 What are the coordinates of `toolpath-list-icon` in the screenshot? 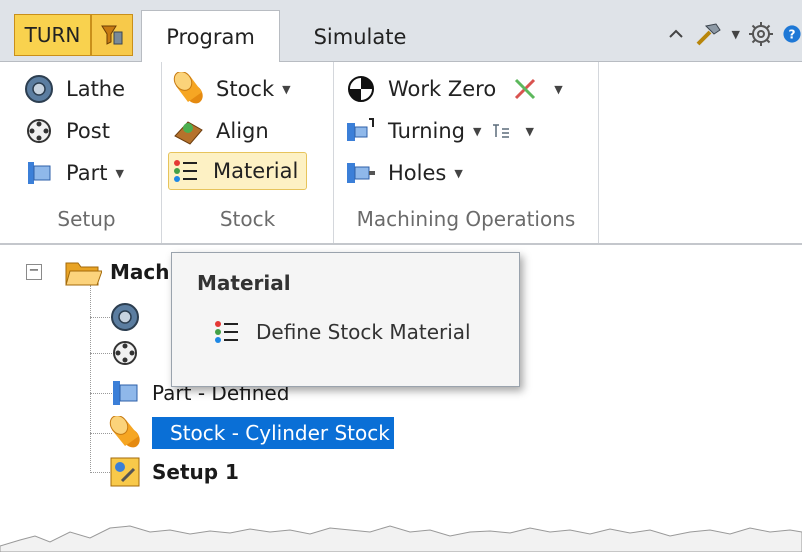 It's located at (501, 131).